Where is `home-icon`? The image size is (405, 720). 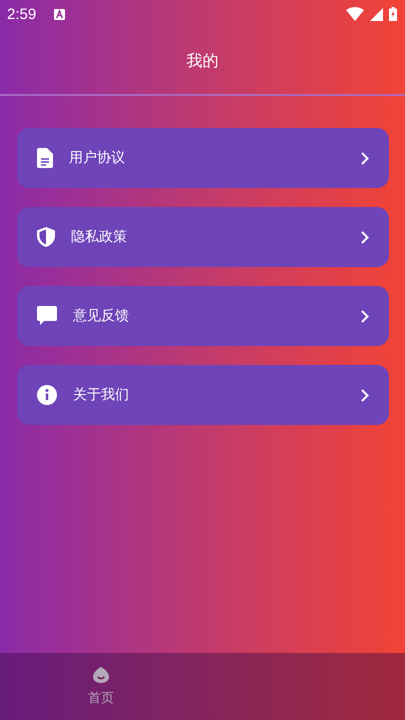 home-icon is located at coordinates (101, 674).